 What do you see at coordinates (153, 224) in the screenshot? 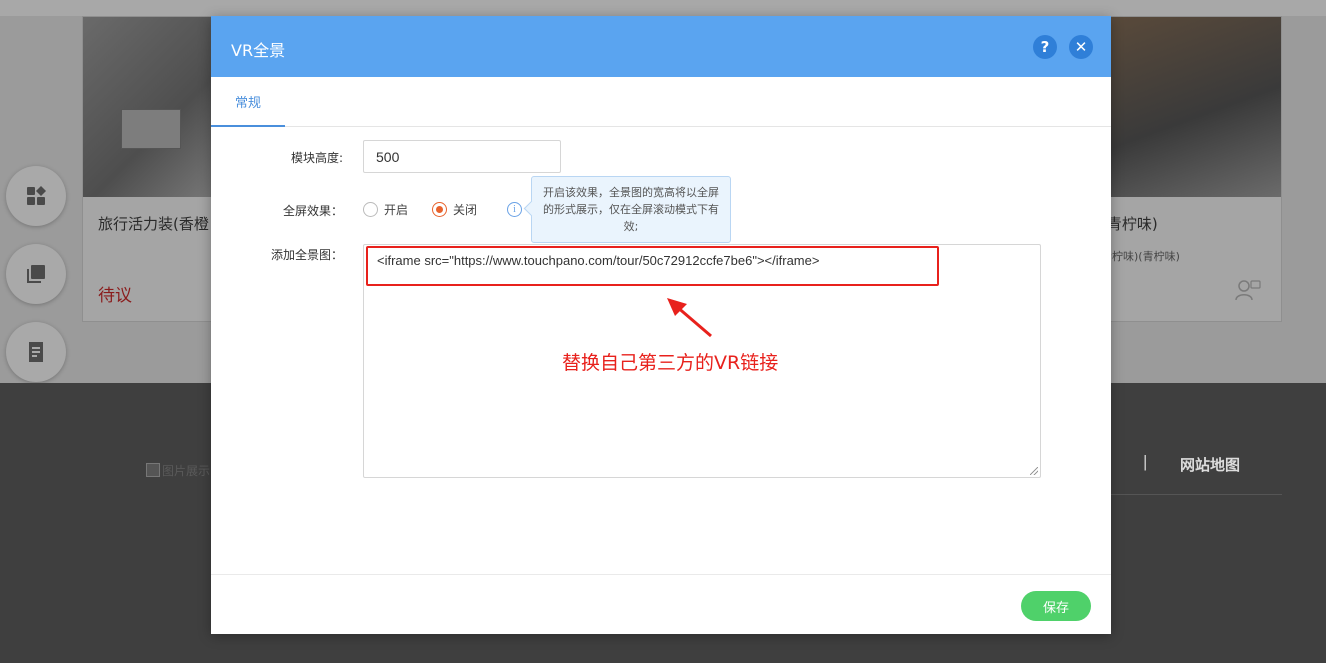
I see `product-title: 旅行活力装(香橙` at bounding box center [153, 224].